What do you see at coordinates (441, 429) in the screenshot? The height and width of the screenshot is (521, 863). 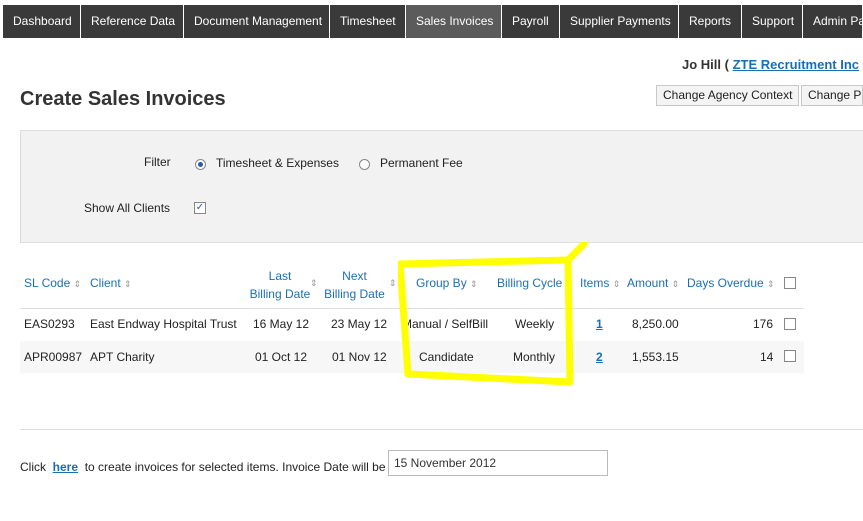 I see `footer-divider` at bounding box center [441, 429].